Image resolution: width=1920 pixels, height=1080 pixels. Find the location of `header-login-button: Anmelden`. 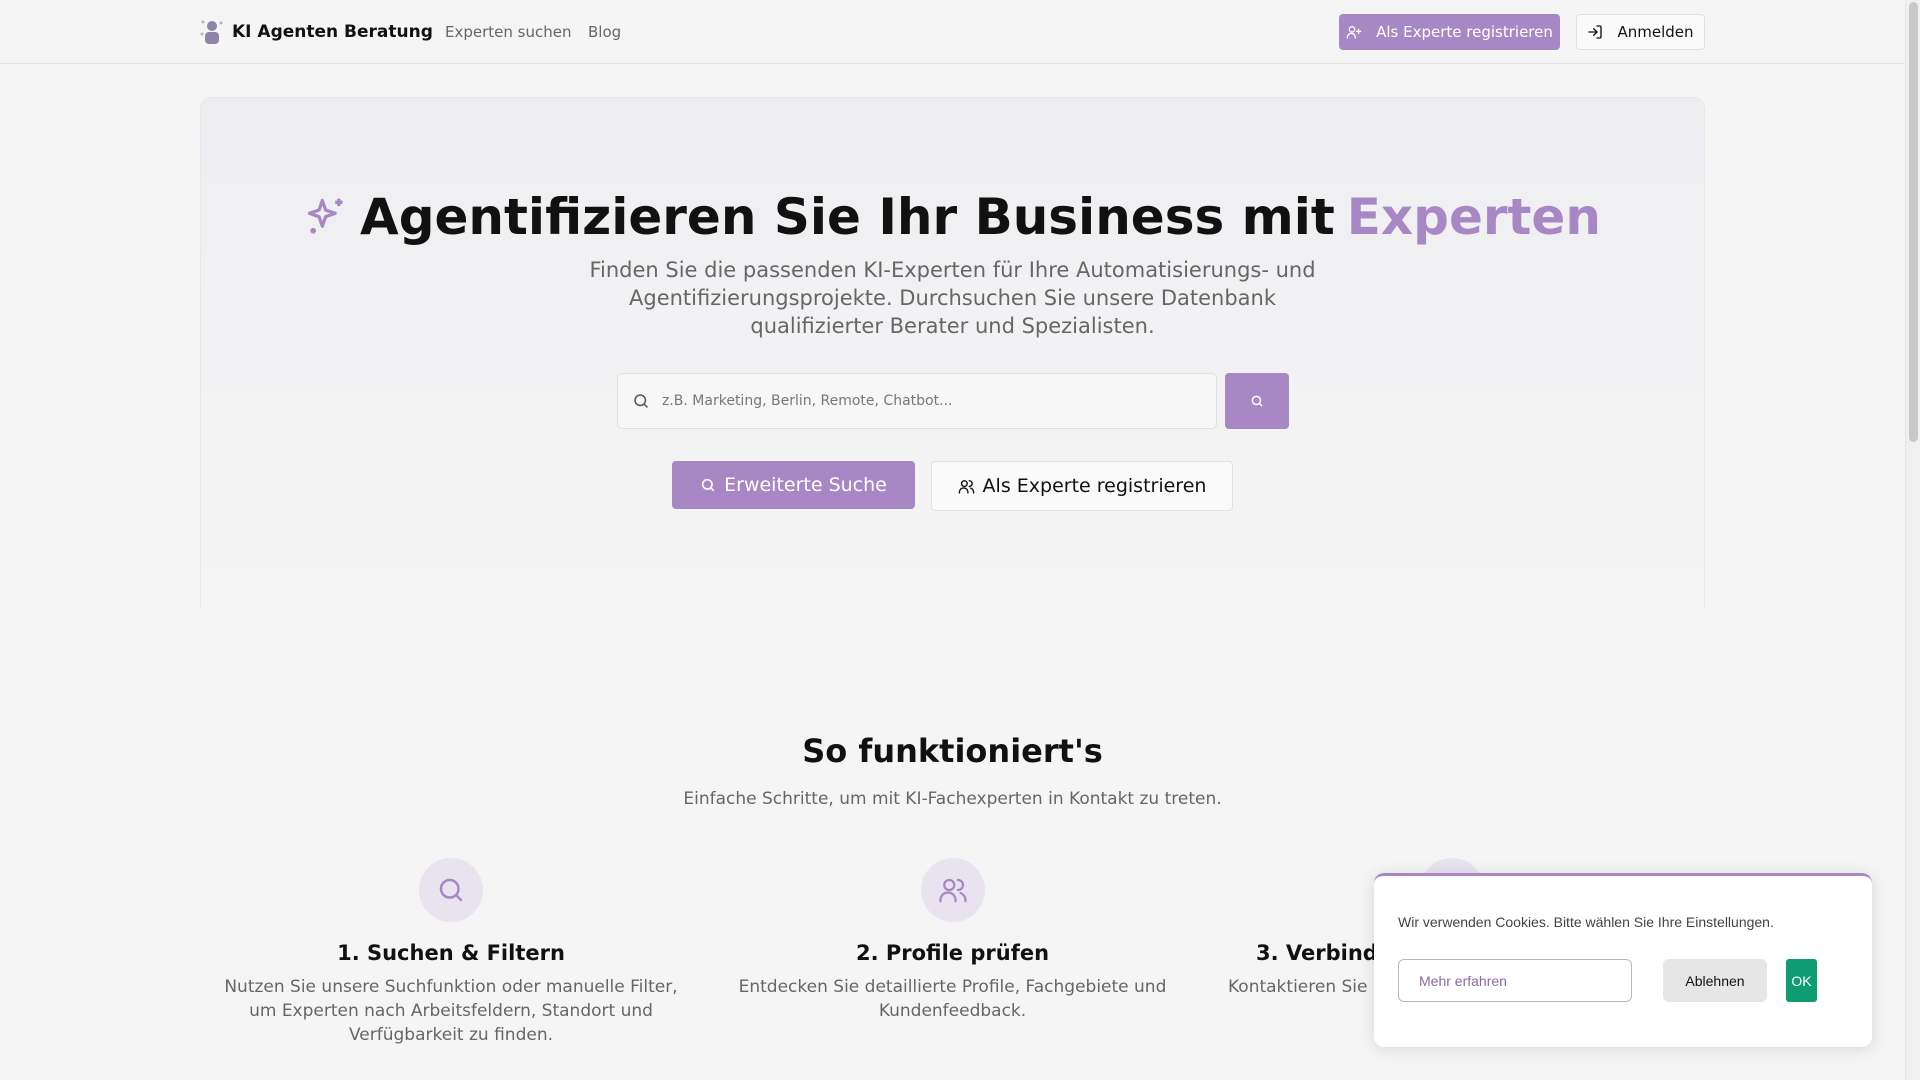

header-login-button: Anmelden is located at coordinates (1640, 32).